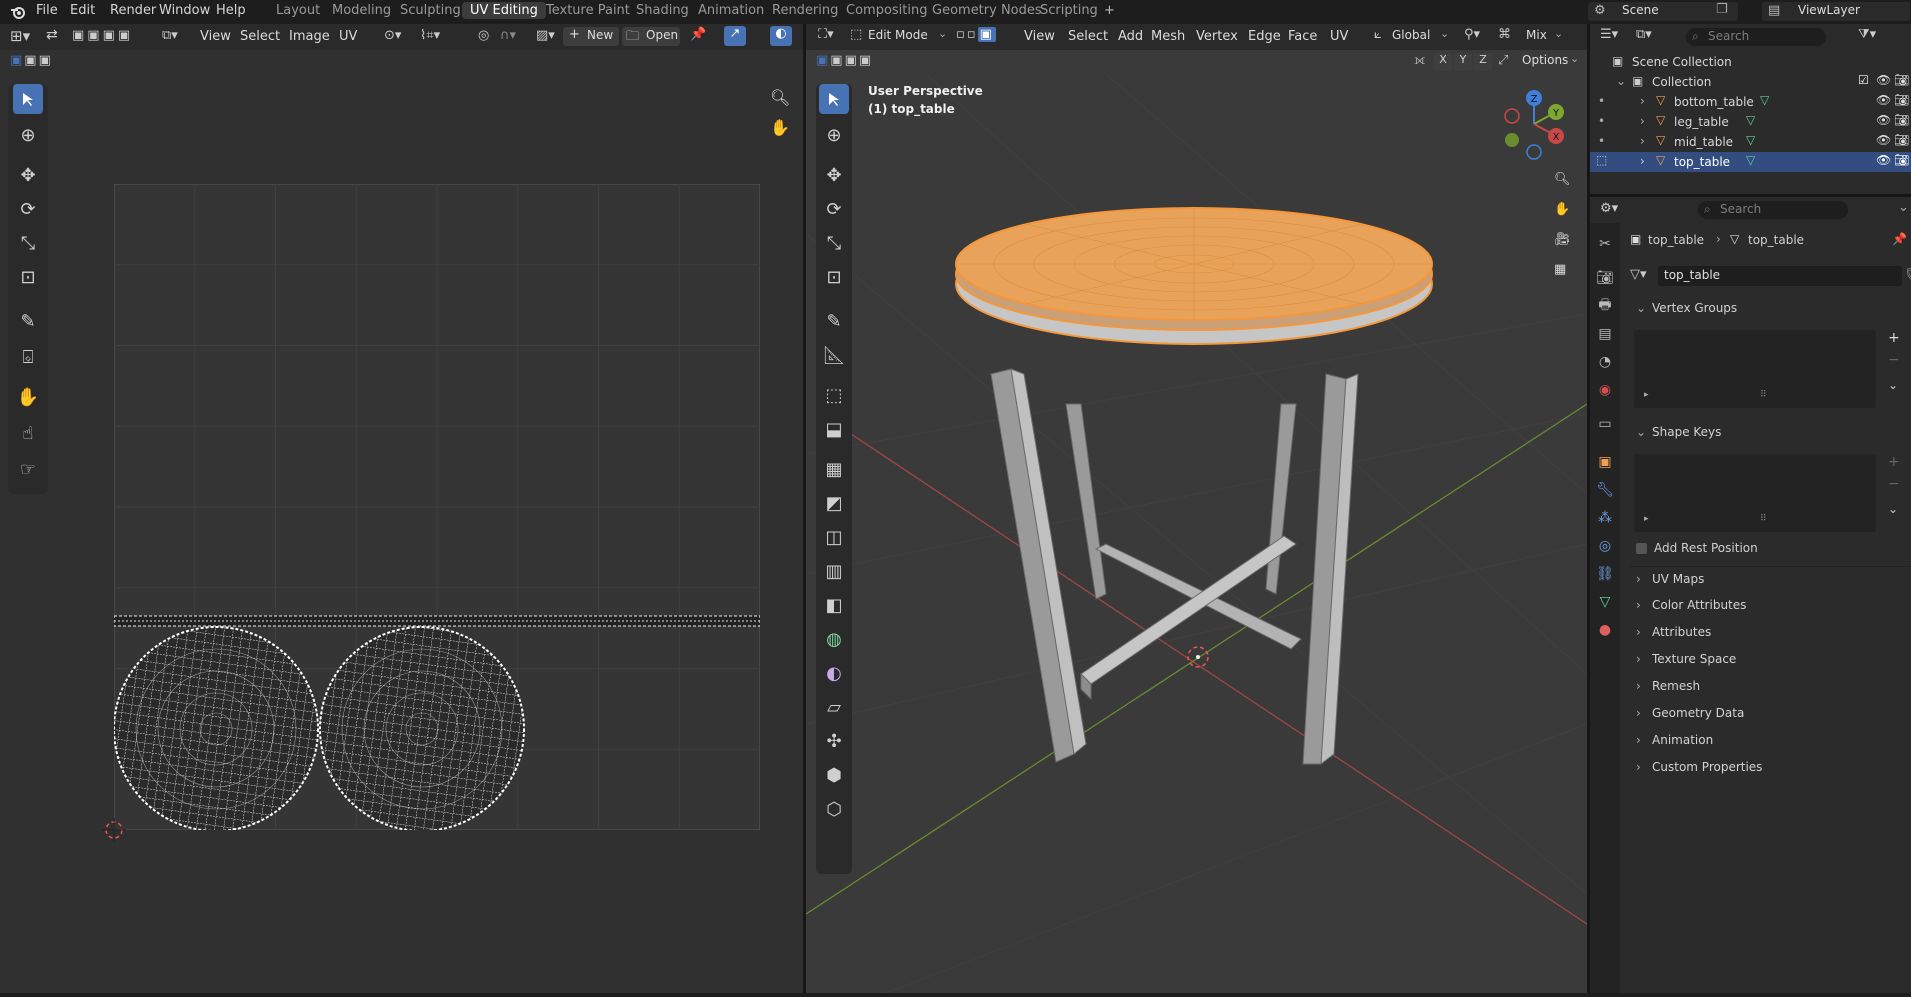 Image resolution: width=1911 pixels, height=997 pixels. Describe the element at coordinates (1750, 122) in the screenshot. I see `outliner-item-leg-table: • › ▽ leg_table ▽ 👁︎ 📷︎` at that location.